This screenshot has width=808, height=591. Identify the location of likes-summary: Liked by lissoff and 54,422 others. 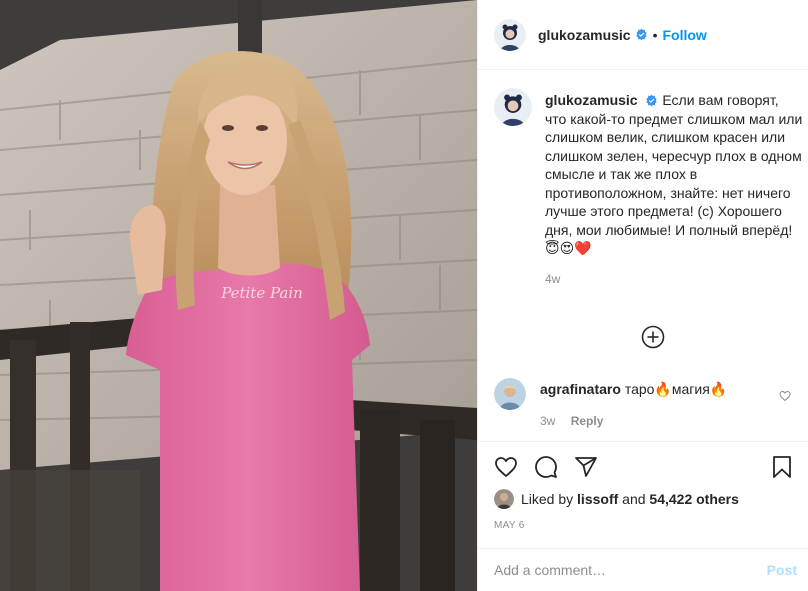
(616, 499).